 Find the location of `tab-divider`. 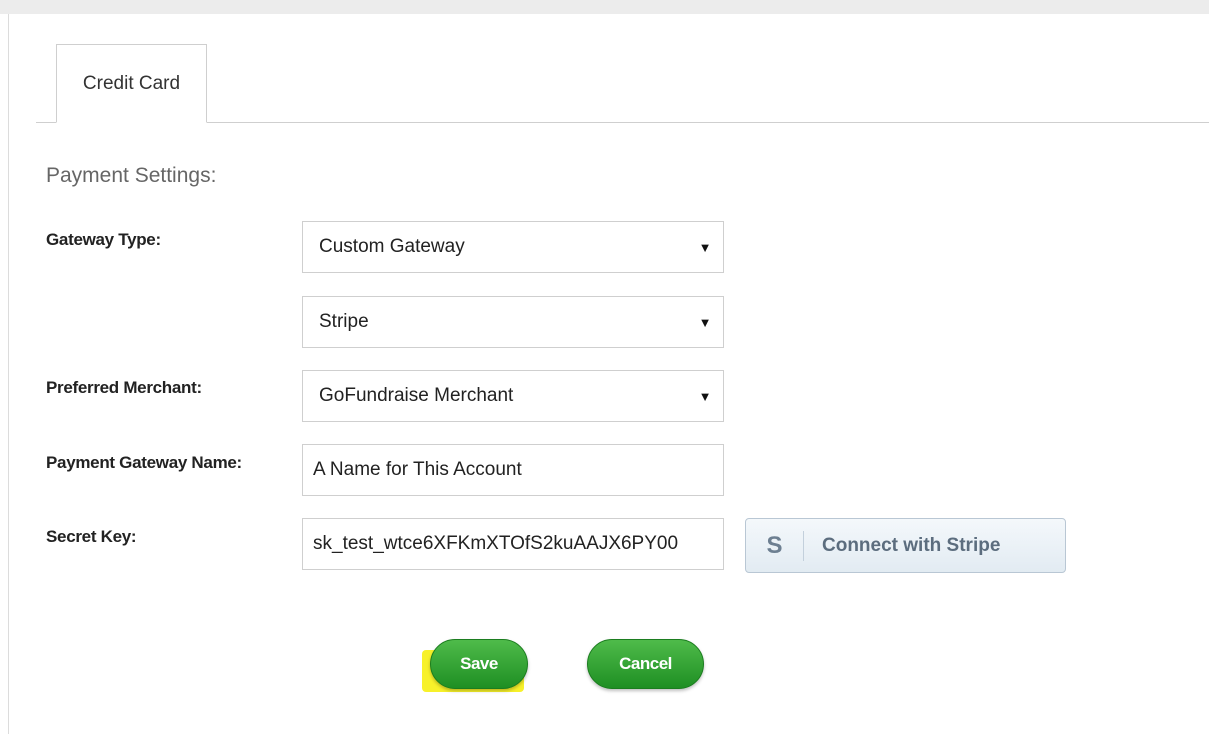

tab-divider is located at coordinates (622, 122).